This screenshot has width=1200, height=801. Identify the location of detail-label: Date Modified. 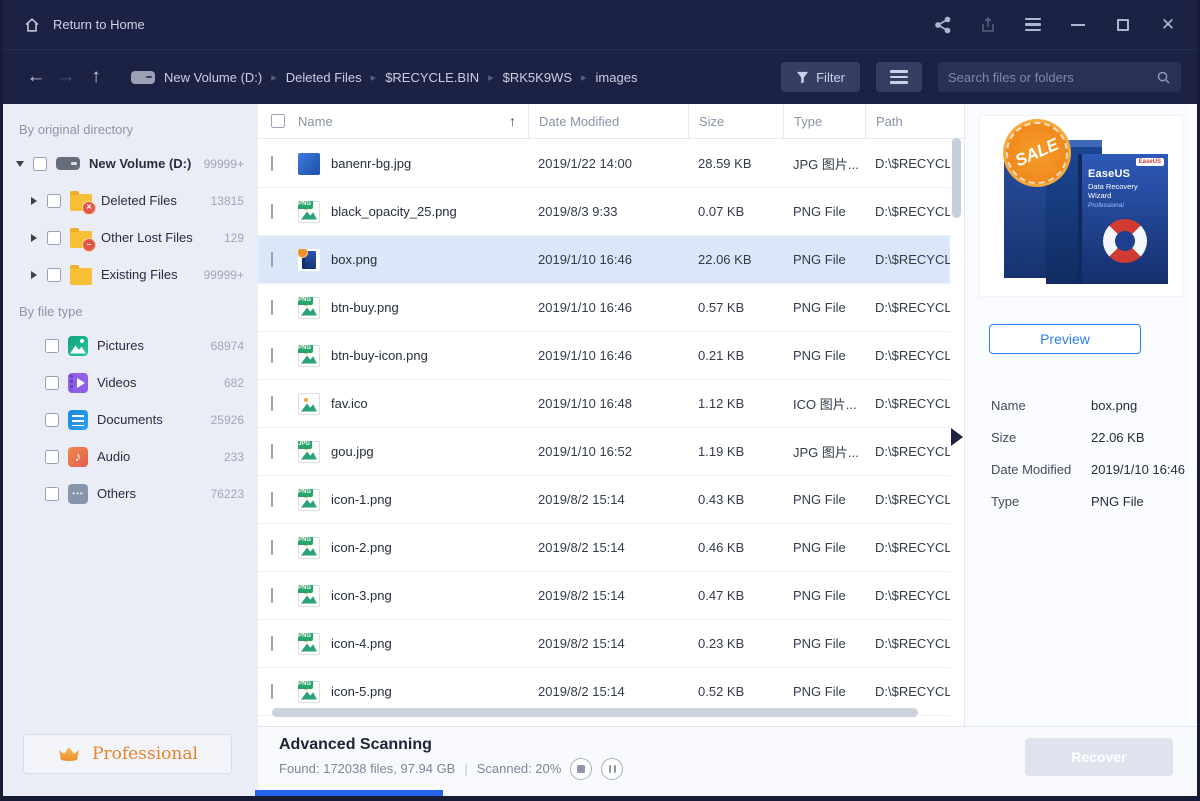
(1031, 469).